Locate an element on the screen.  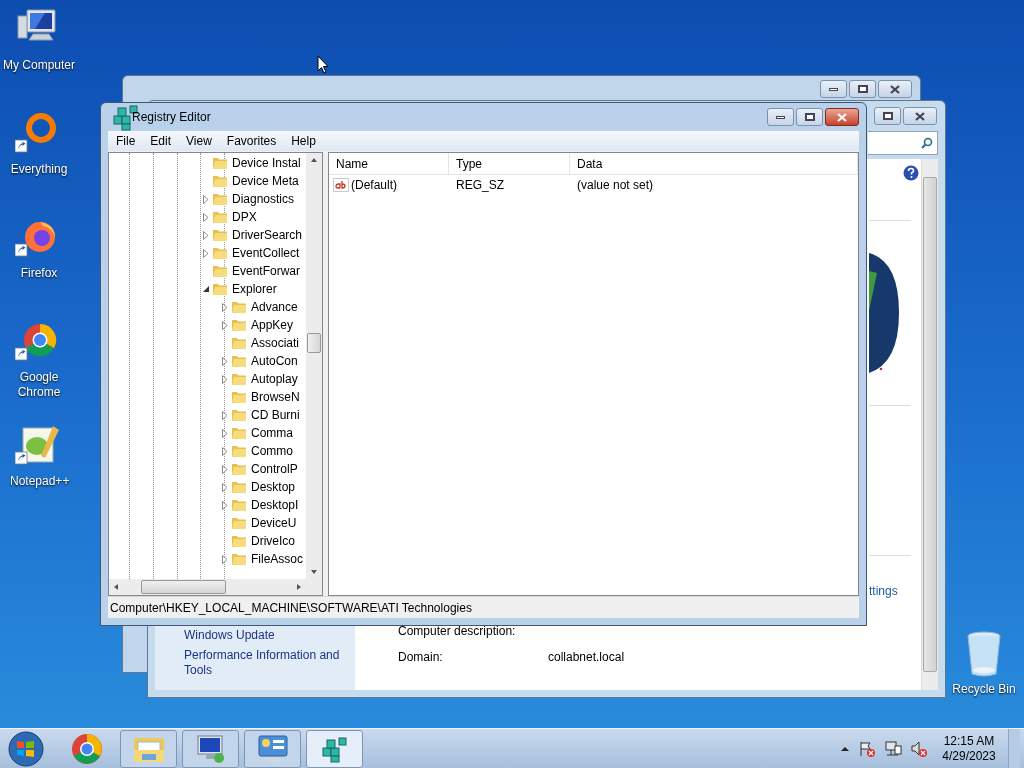
tree-item: DPX is located at coordinates (244, 217).